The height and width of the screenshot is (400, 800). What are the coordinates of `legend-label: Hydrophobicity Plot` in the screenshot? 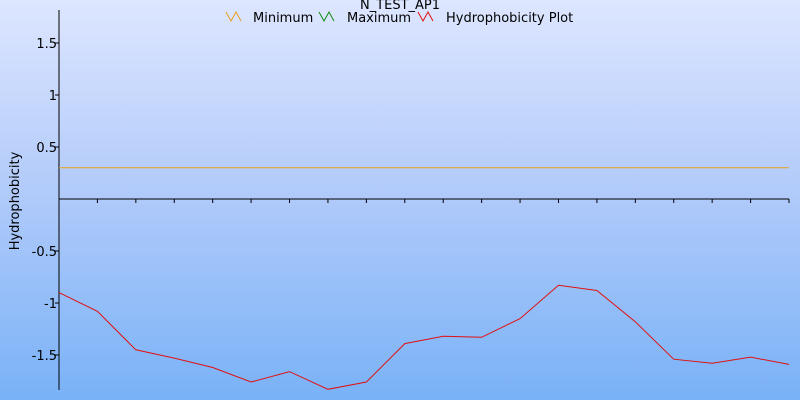 It's located at (509, 18).